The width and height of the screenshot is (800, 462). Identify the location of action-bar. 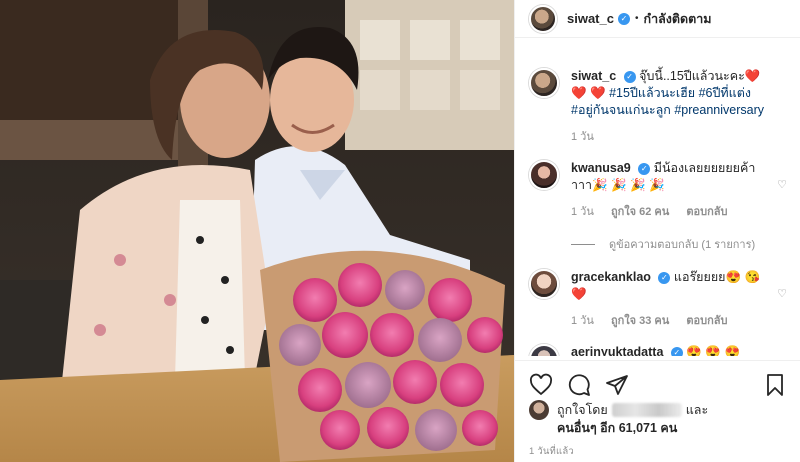
(657, 381).